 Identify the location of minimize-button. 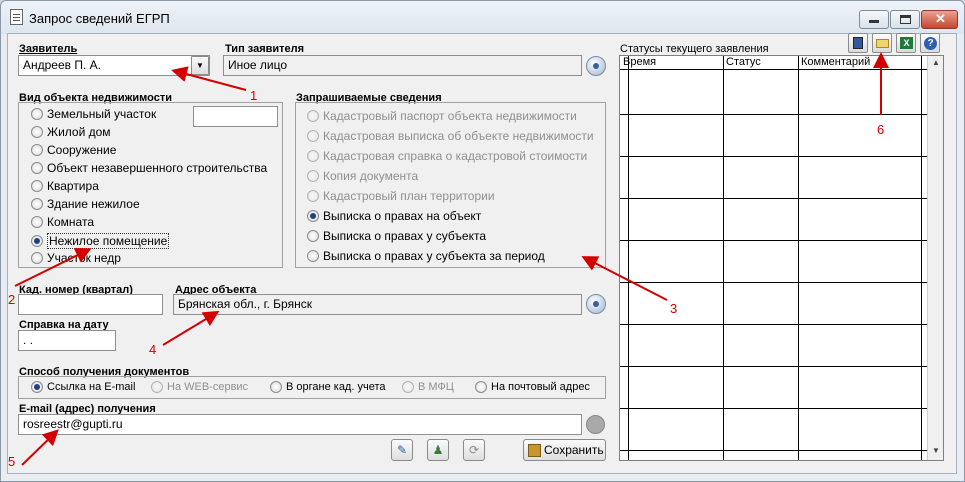
(874, 19).